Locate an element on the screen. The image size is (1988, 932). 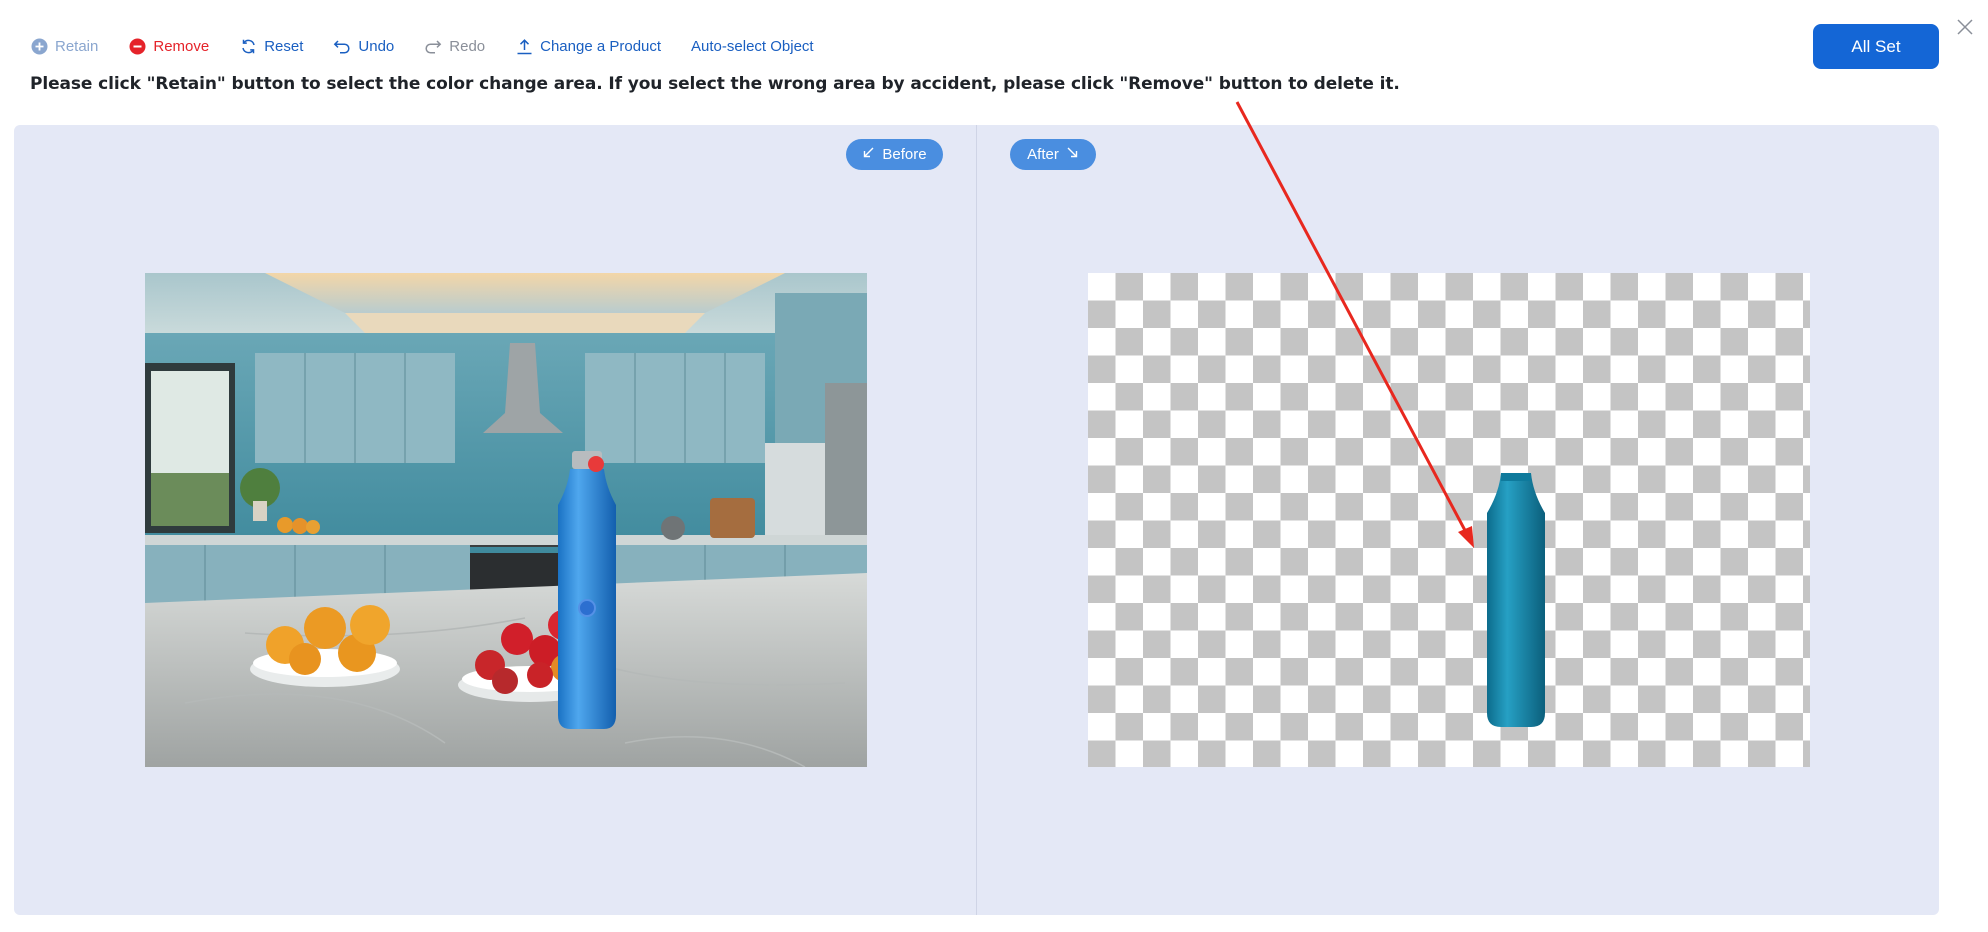
auto-select-object-button: Auto-select Object is located at coordinates (752, 46).